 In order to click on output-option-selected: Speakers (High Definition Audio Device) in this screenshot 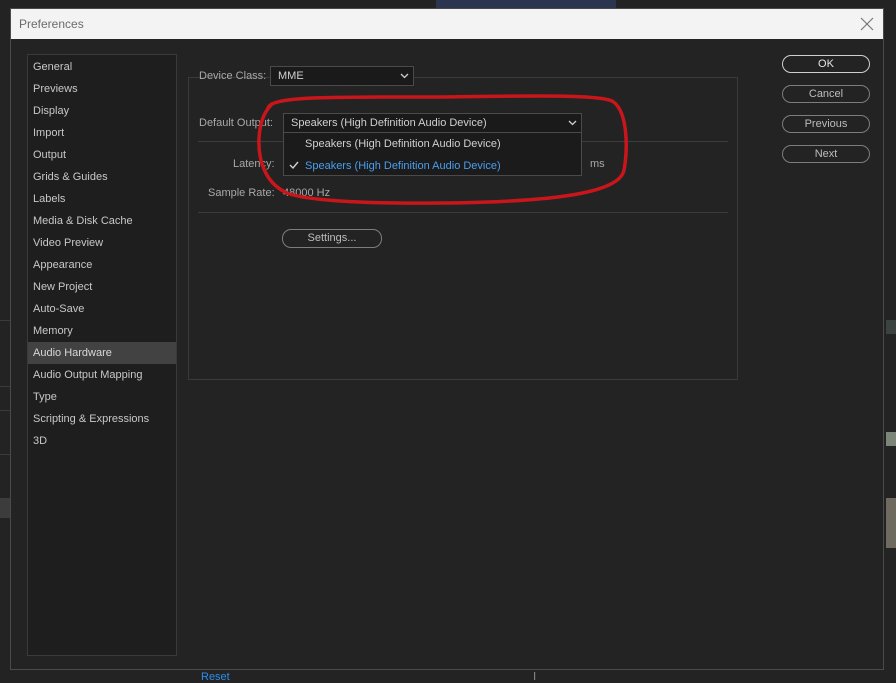, I will do `click(403, 166)`.